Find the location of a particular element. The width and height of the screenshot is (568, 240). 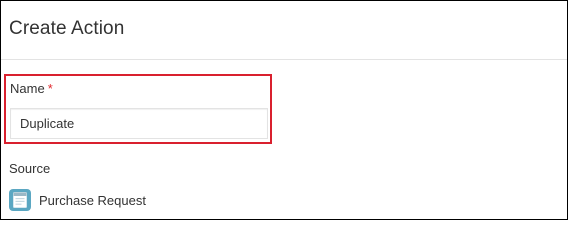

name-field-label: Name * is located at coordinates (31, 88).